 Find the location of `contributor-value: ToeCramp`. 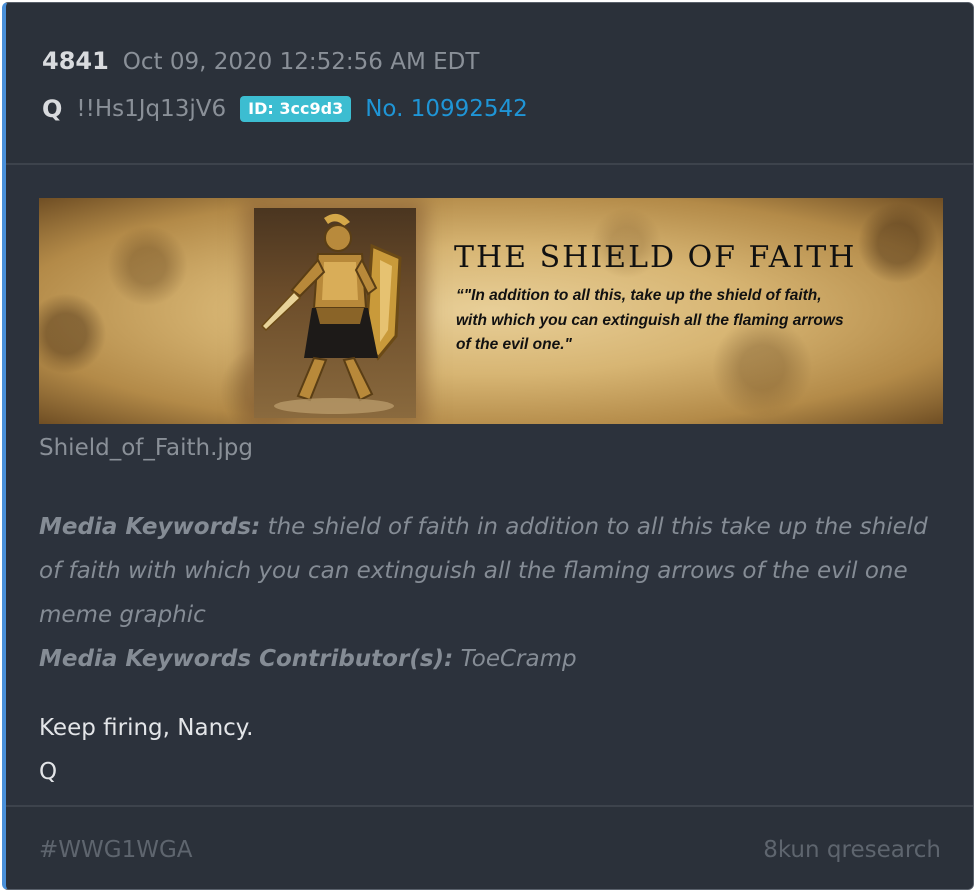

contributor-value: ToeCramp is located at coordinates (518, 659).